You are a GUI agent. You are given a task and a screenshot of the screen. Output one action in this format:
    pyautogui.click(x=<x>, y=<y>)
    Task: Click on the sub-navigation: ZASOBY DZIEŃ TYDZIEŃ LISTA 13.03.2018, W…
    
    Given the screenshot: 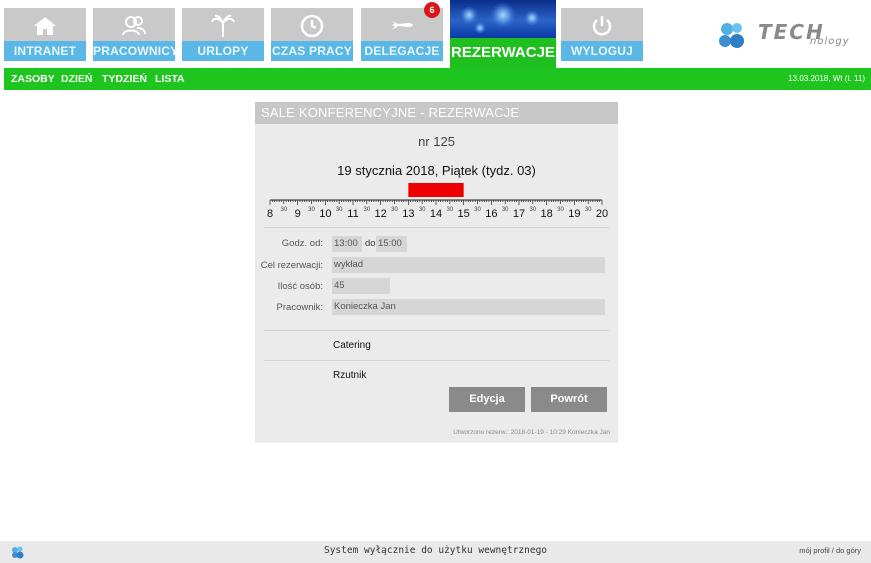 What is the action you would take?
    pyautogui.click(x=437, y=79)
    